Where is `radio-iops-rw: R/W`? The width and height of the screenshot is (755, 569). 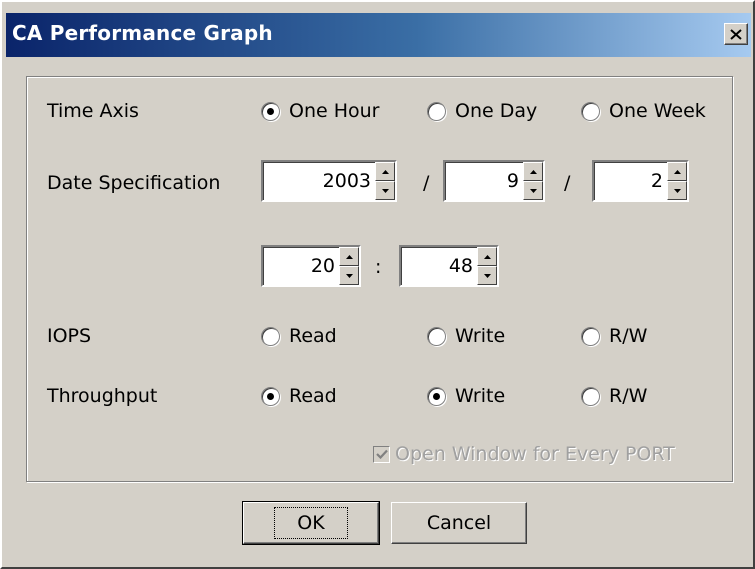 radio-iops-rw: R/W is located at coordinates (614, 336).